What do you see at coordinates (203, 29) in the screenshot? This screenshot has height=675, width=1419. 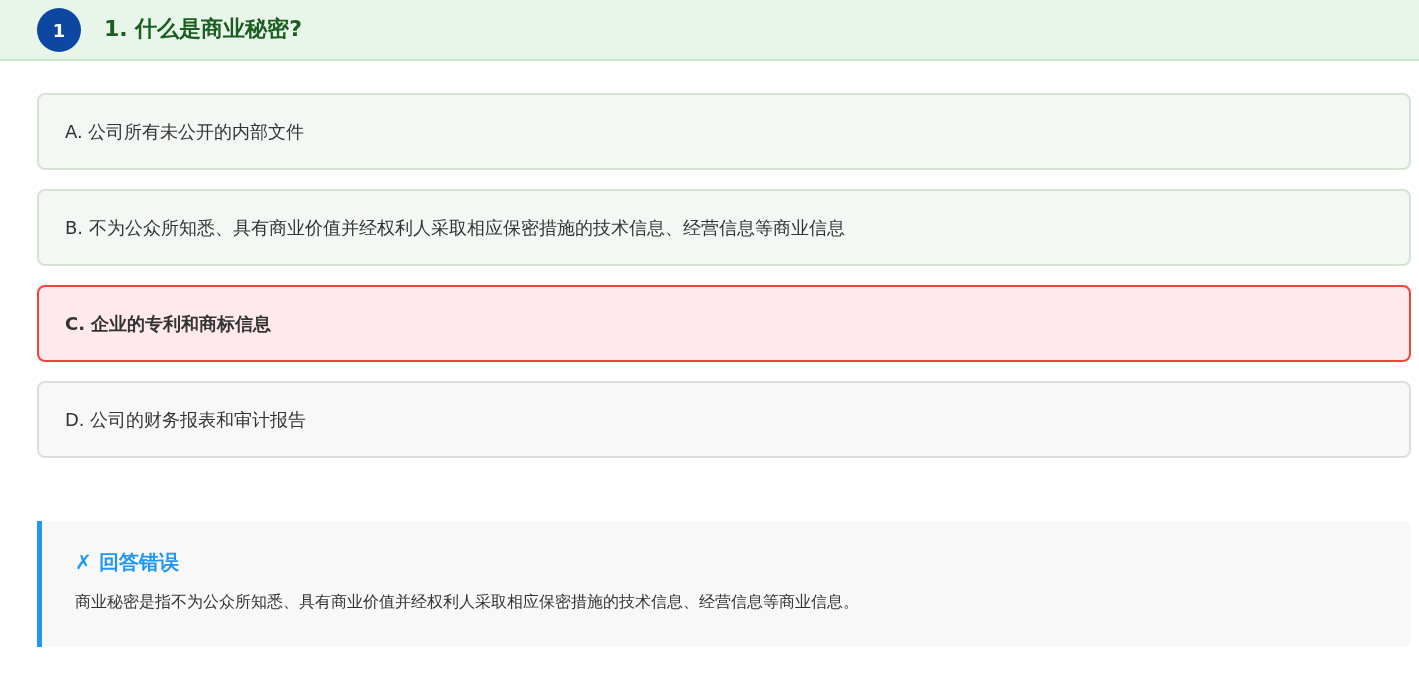 I see `question-title: 1. 什么是商业秘密?` at bounding box center [203, 29].